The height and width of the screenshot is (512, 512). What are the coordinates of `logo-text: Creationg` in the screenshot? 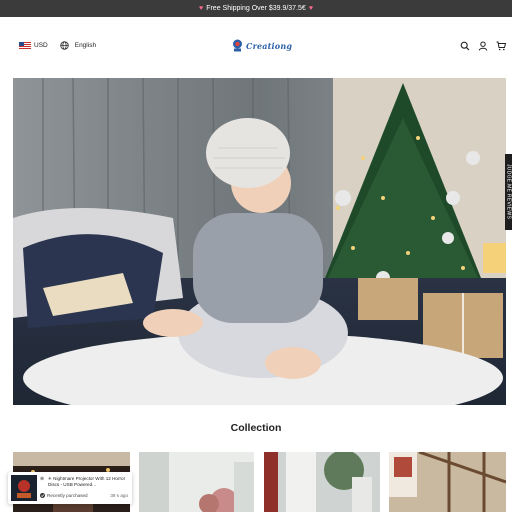 It's located at (269, 45).